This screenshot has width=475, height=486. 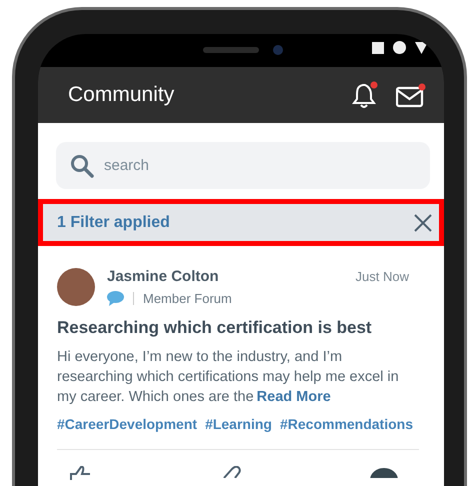 What do you see at coordinates (187, 298) in the screenshot?
I see `forum-name: Member Forum` at bounding box center [187, 298].